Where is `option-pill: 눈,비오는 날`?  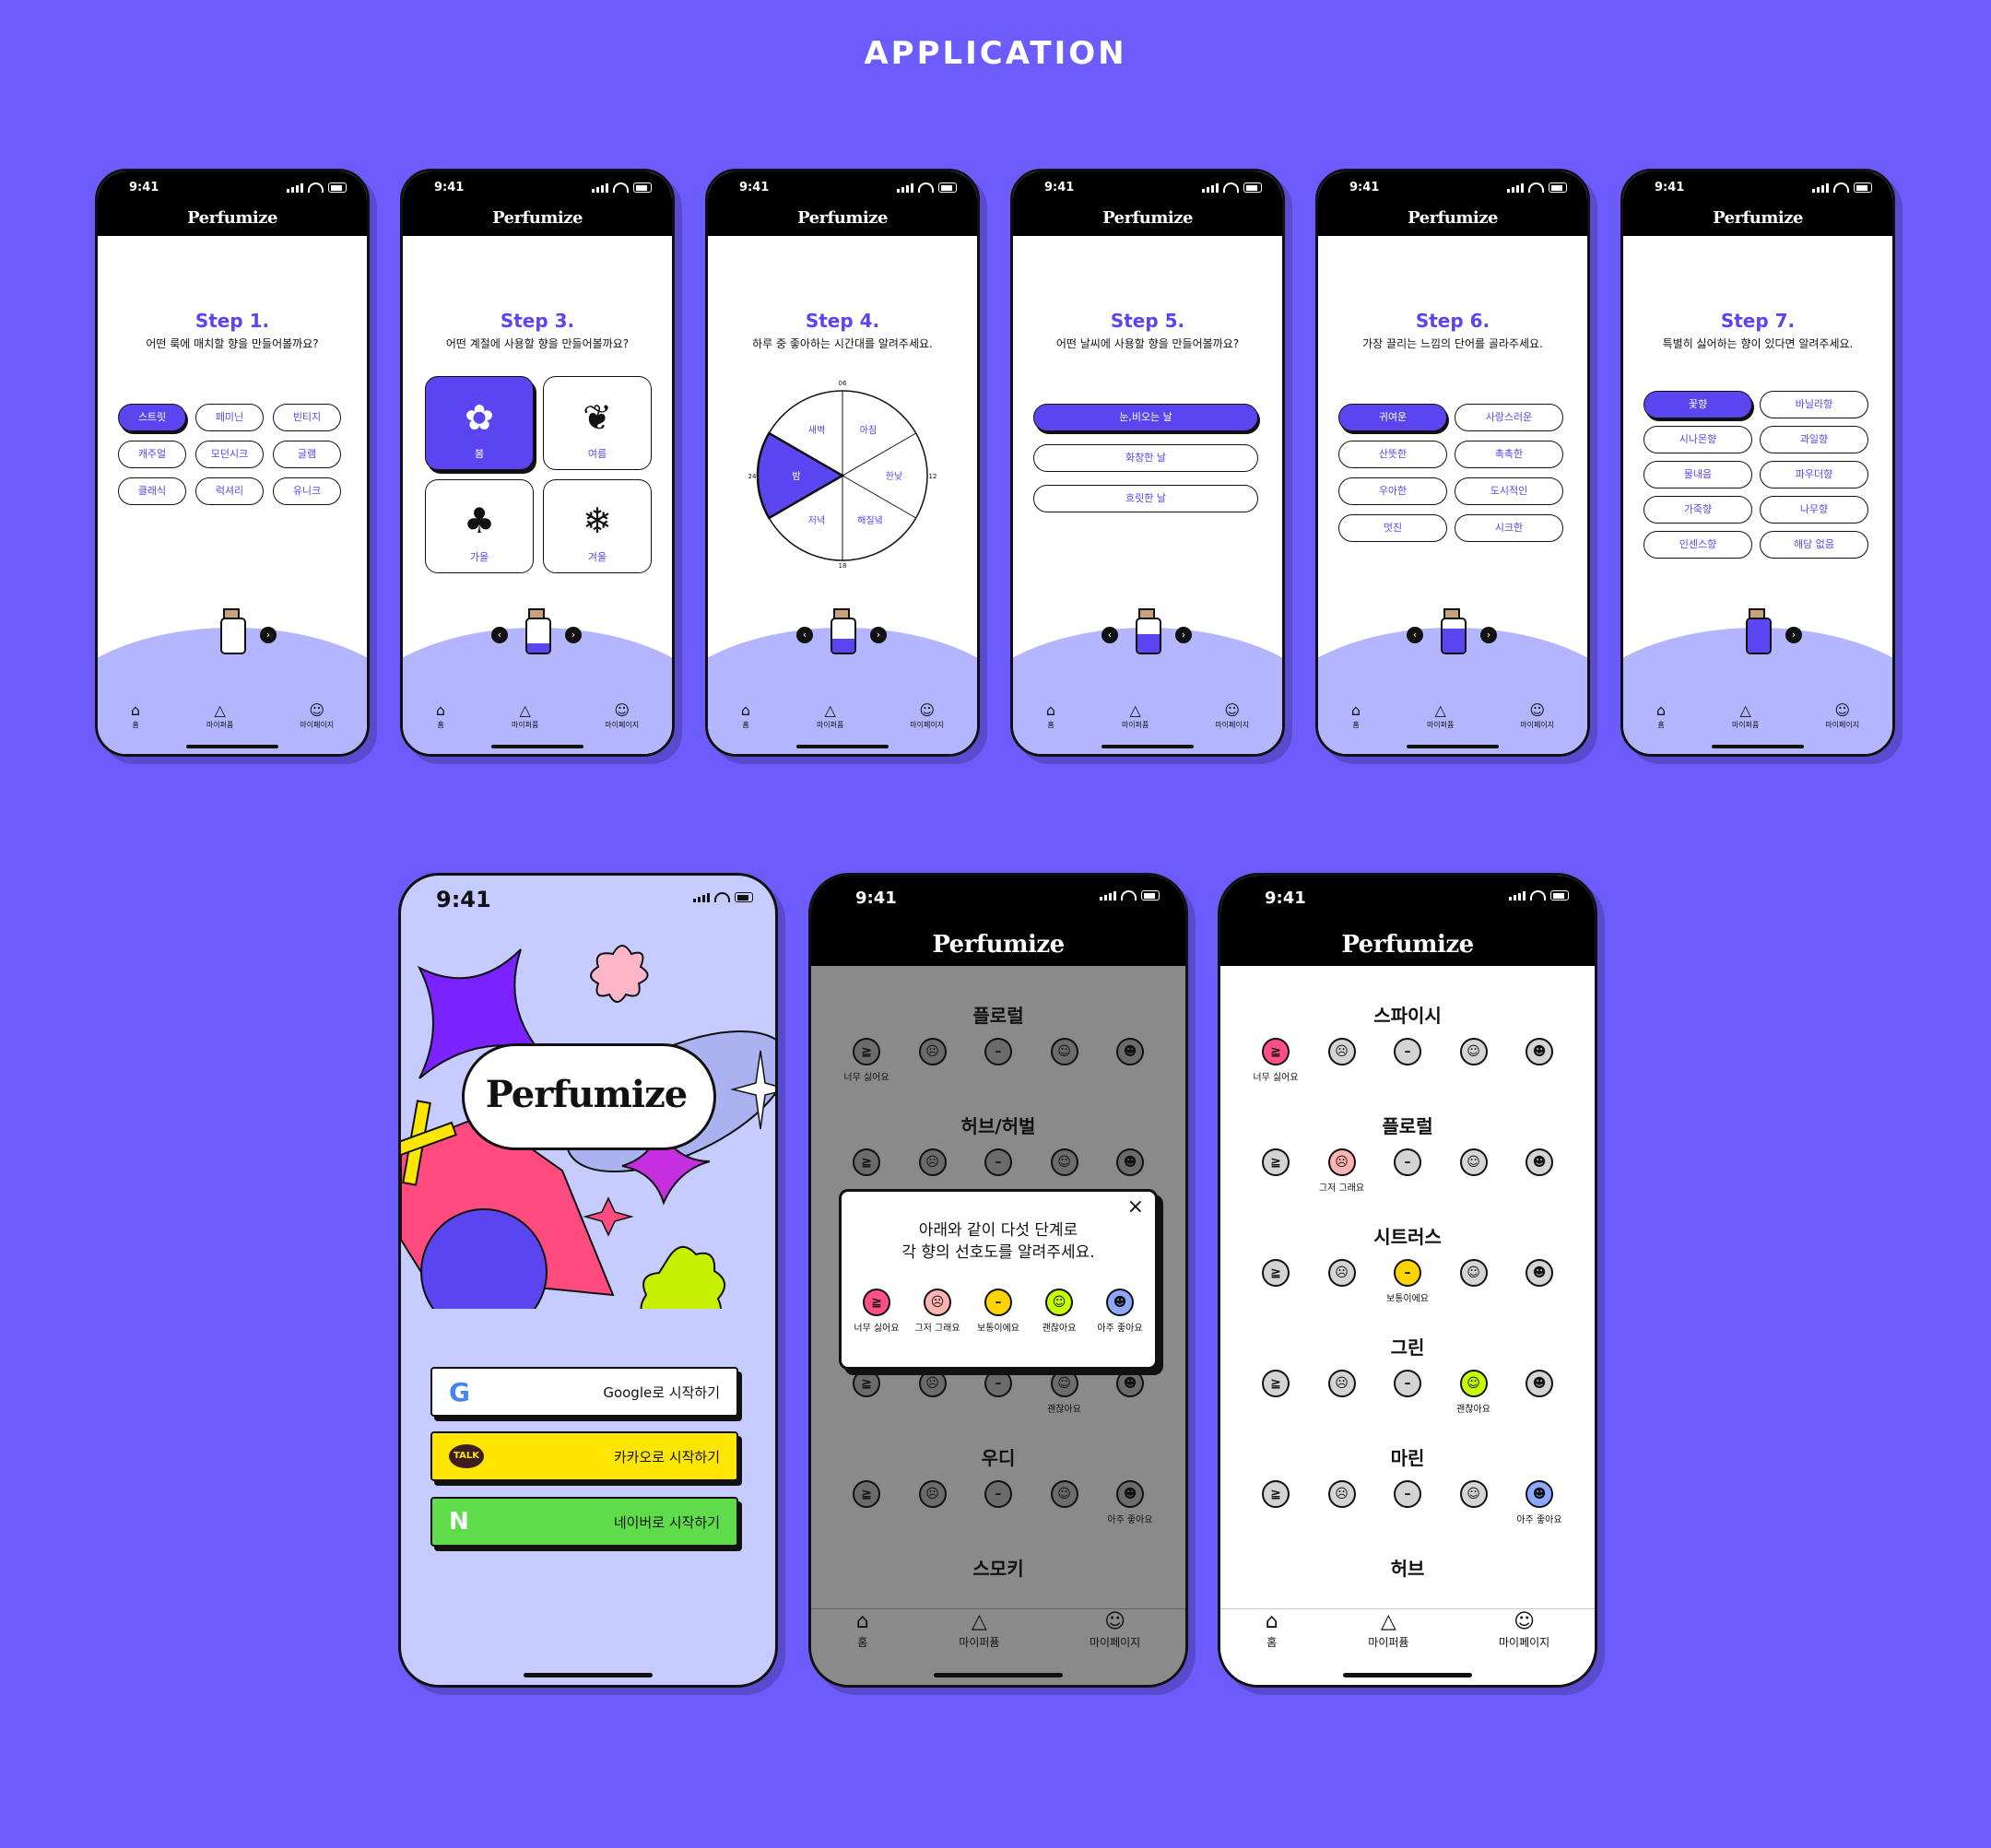 option-pill: 눈,비오는 날 is located at coordinates (1145, 417).